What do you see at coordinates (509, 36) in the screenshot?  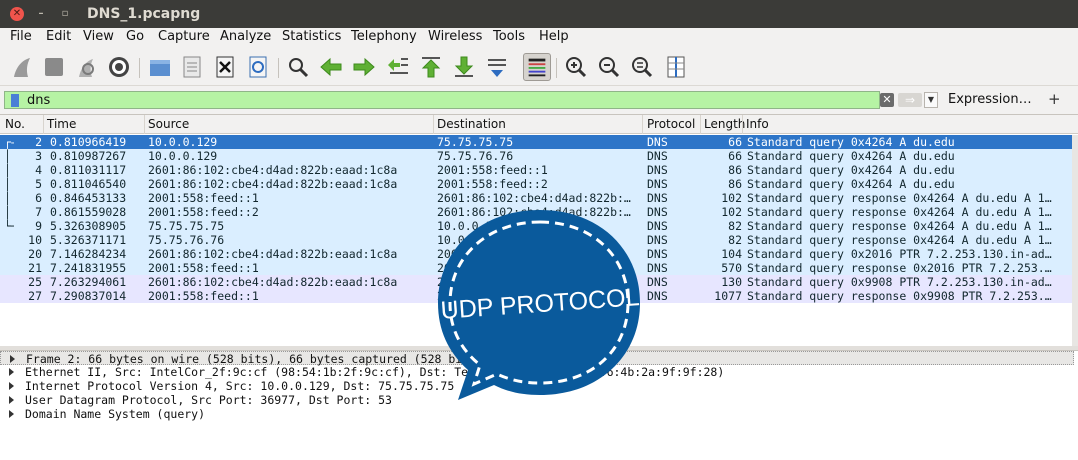 I see `menu-tools: Tools` at bounding box center [509, 36].